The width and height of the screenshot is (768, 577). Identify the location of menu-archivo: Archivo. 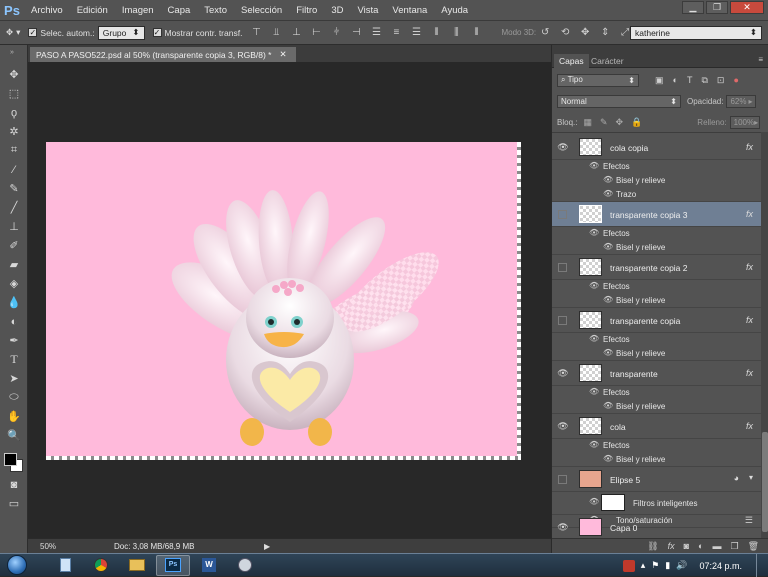
(47, 10).